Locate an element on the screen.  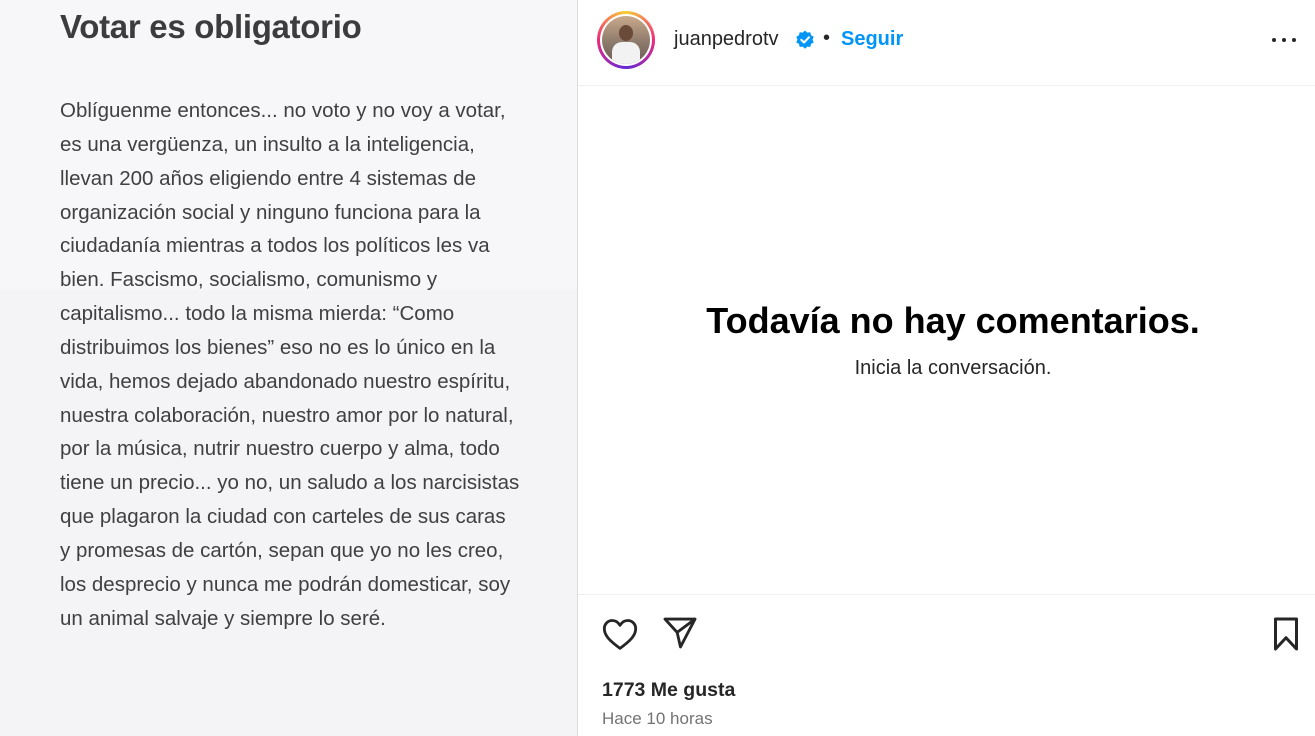
verified-badge-icon is located at coordinates (805, 39).